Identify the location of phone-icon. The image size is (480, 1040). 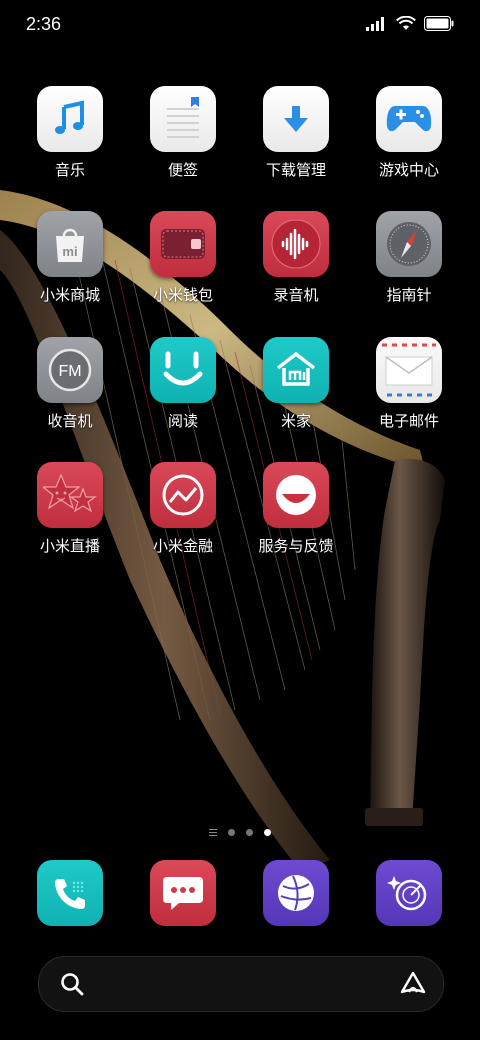
(70, 894).